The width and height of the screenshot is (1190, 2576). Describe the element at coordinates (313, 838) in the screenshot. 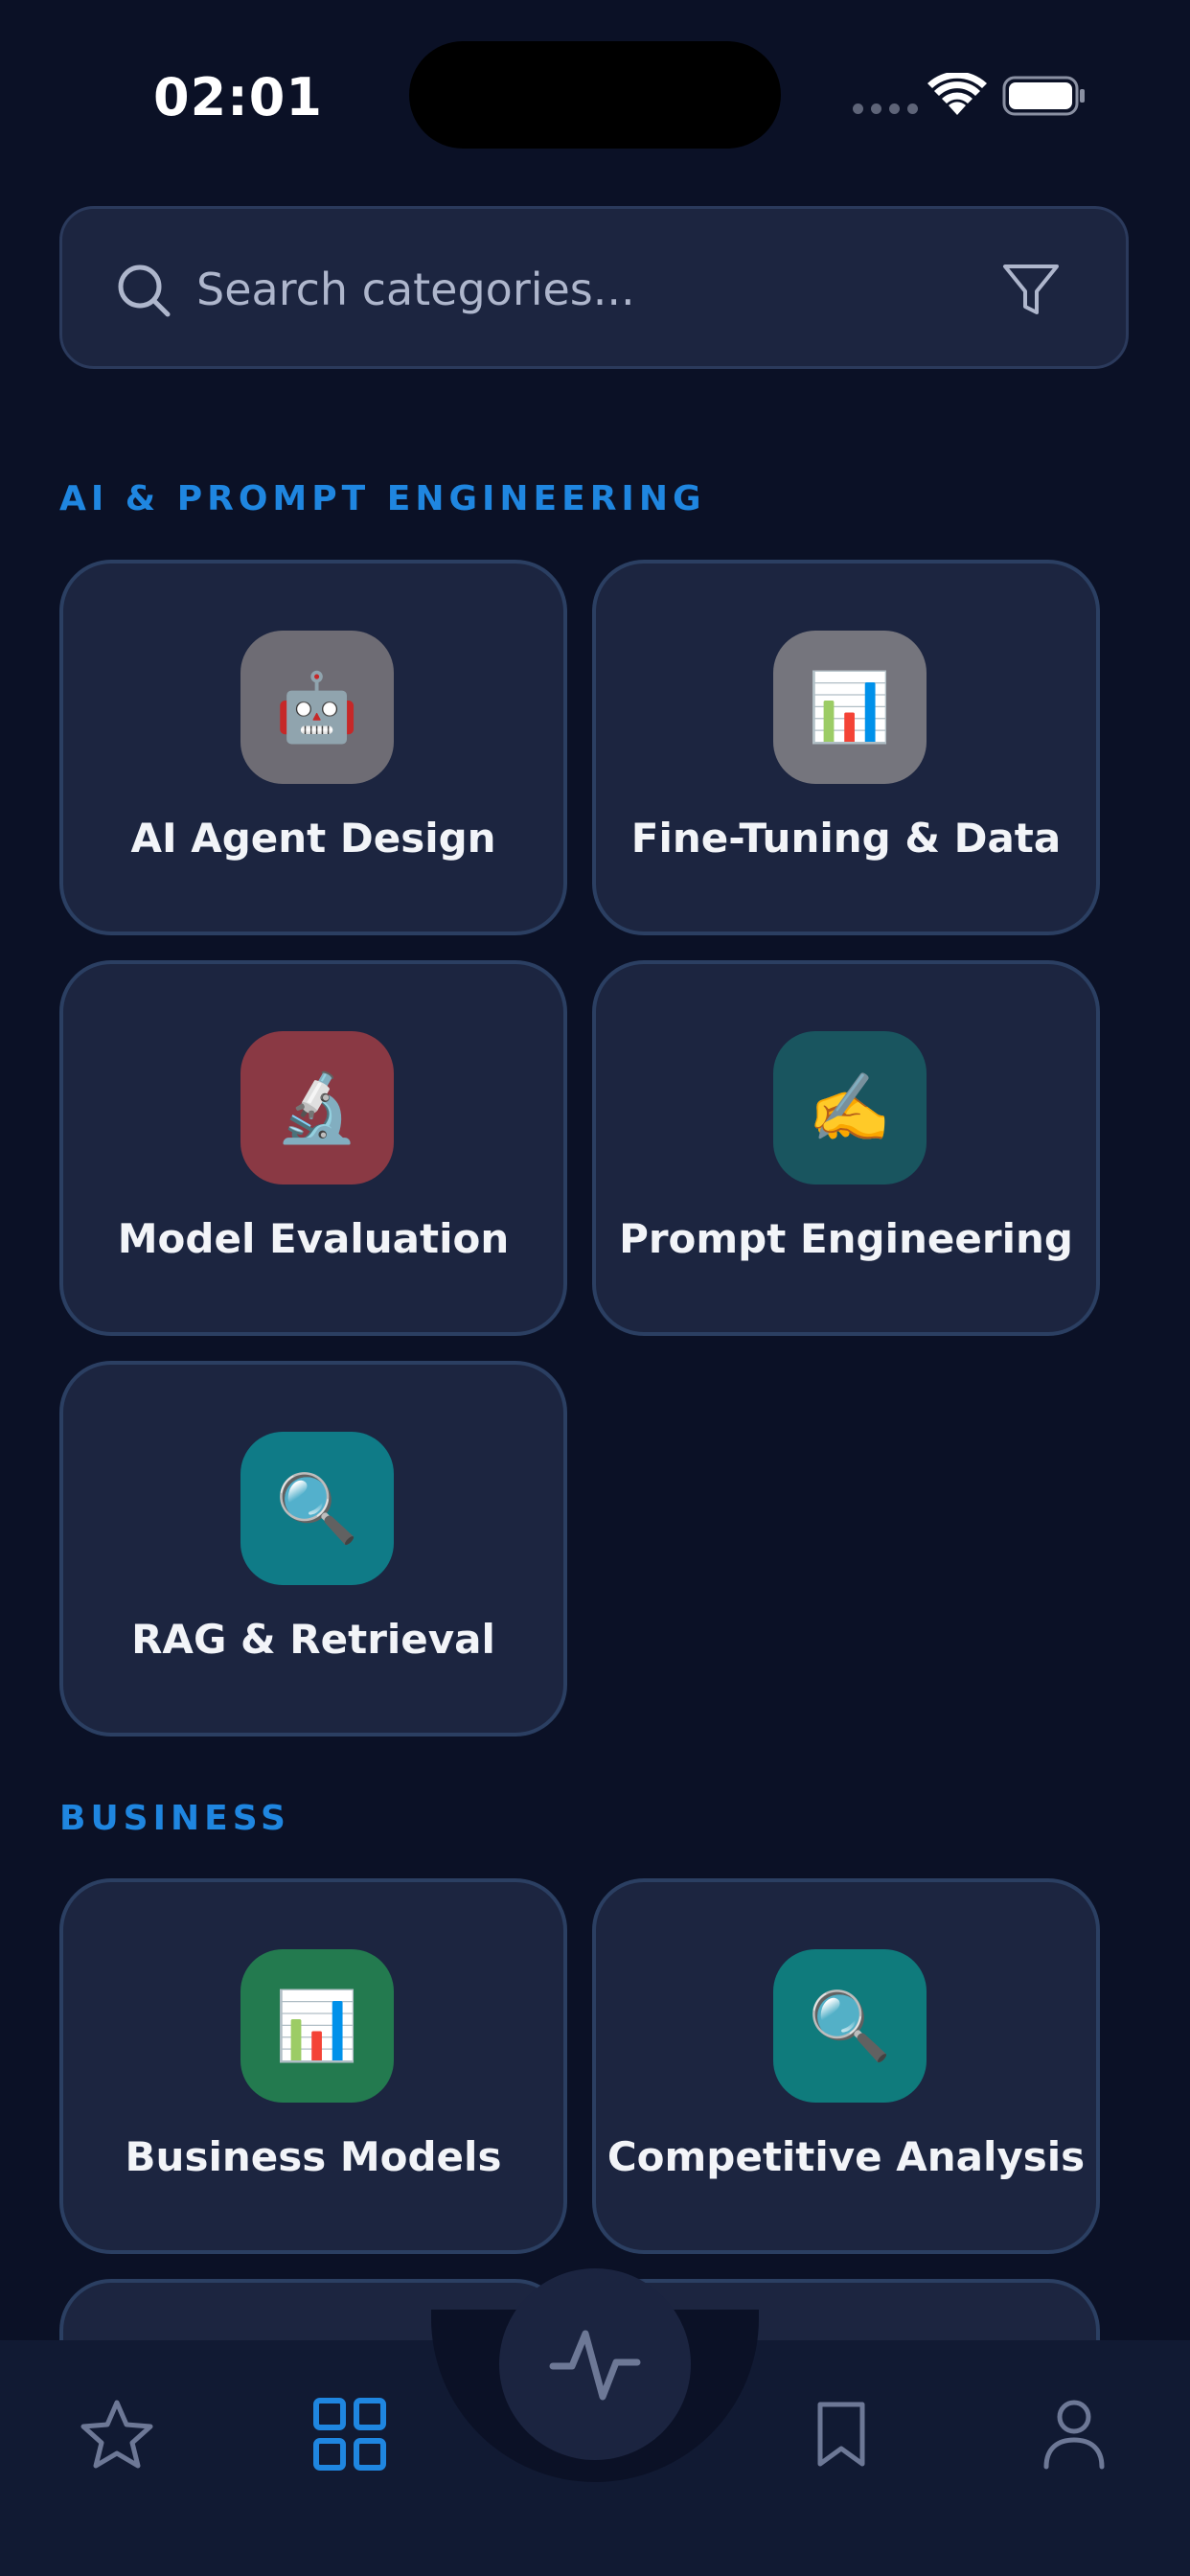

I see `category-label: AI Agent Design` at that location.